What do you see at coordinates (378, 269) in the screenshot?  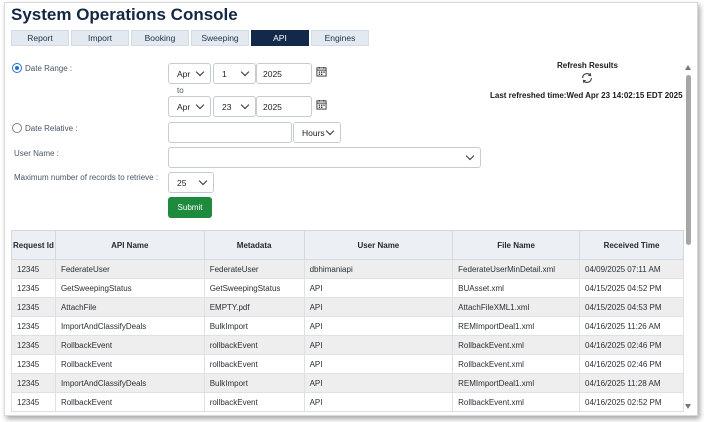 I see `cell-user-name: dbhimaniapi` at bounding box center [378, 269].